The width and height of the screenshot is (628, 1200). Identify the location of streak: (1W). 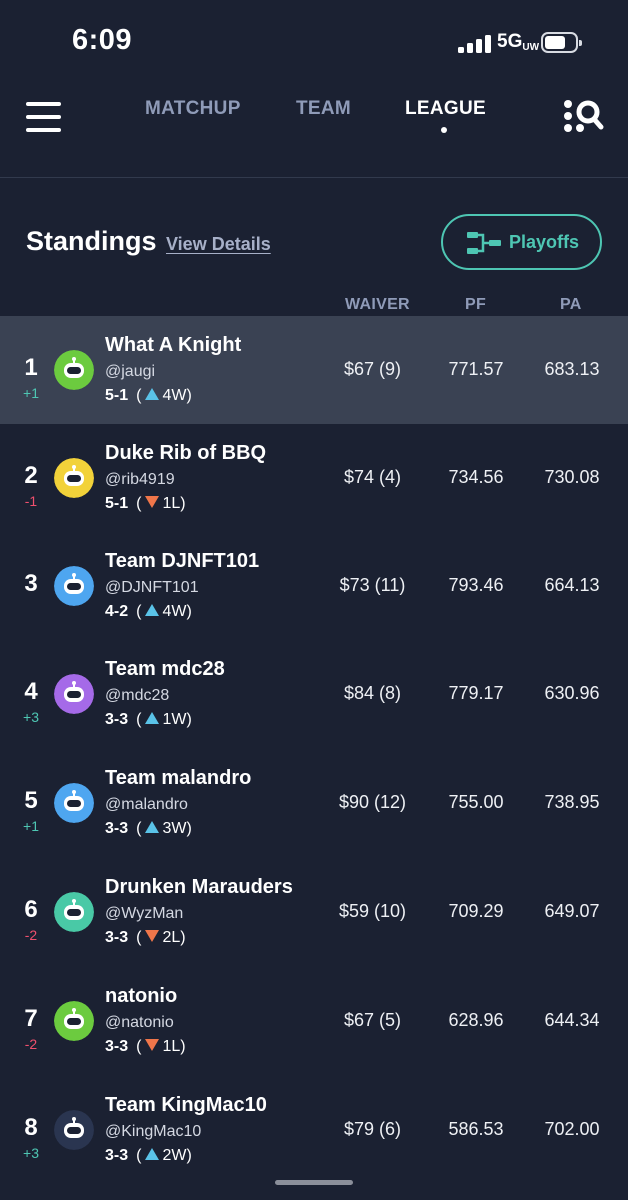
(164, 719).